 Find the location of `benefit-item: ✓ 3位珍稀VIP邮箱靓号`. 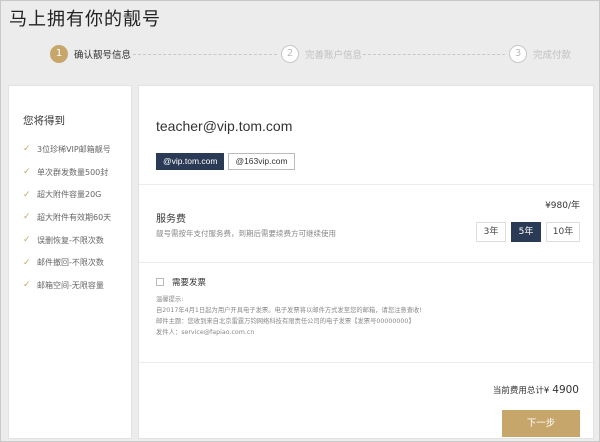

benefit-item: ✓ 3位珍稀VIP邮箱靓号 is located at coordinates (67, 149).